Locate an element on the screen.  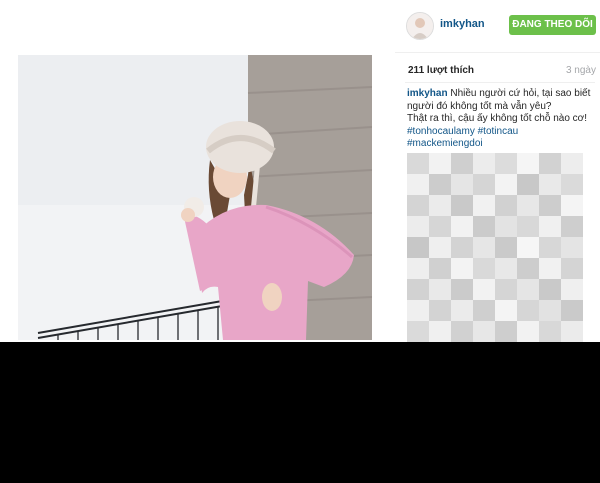
divider is located at coordinates (500, 82).